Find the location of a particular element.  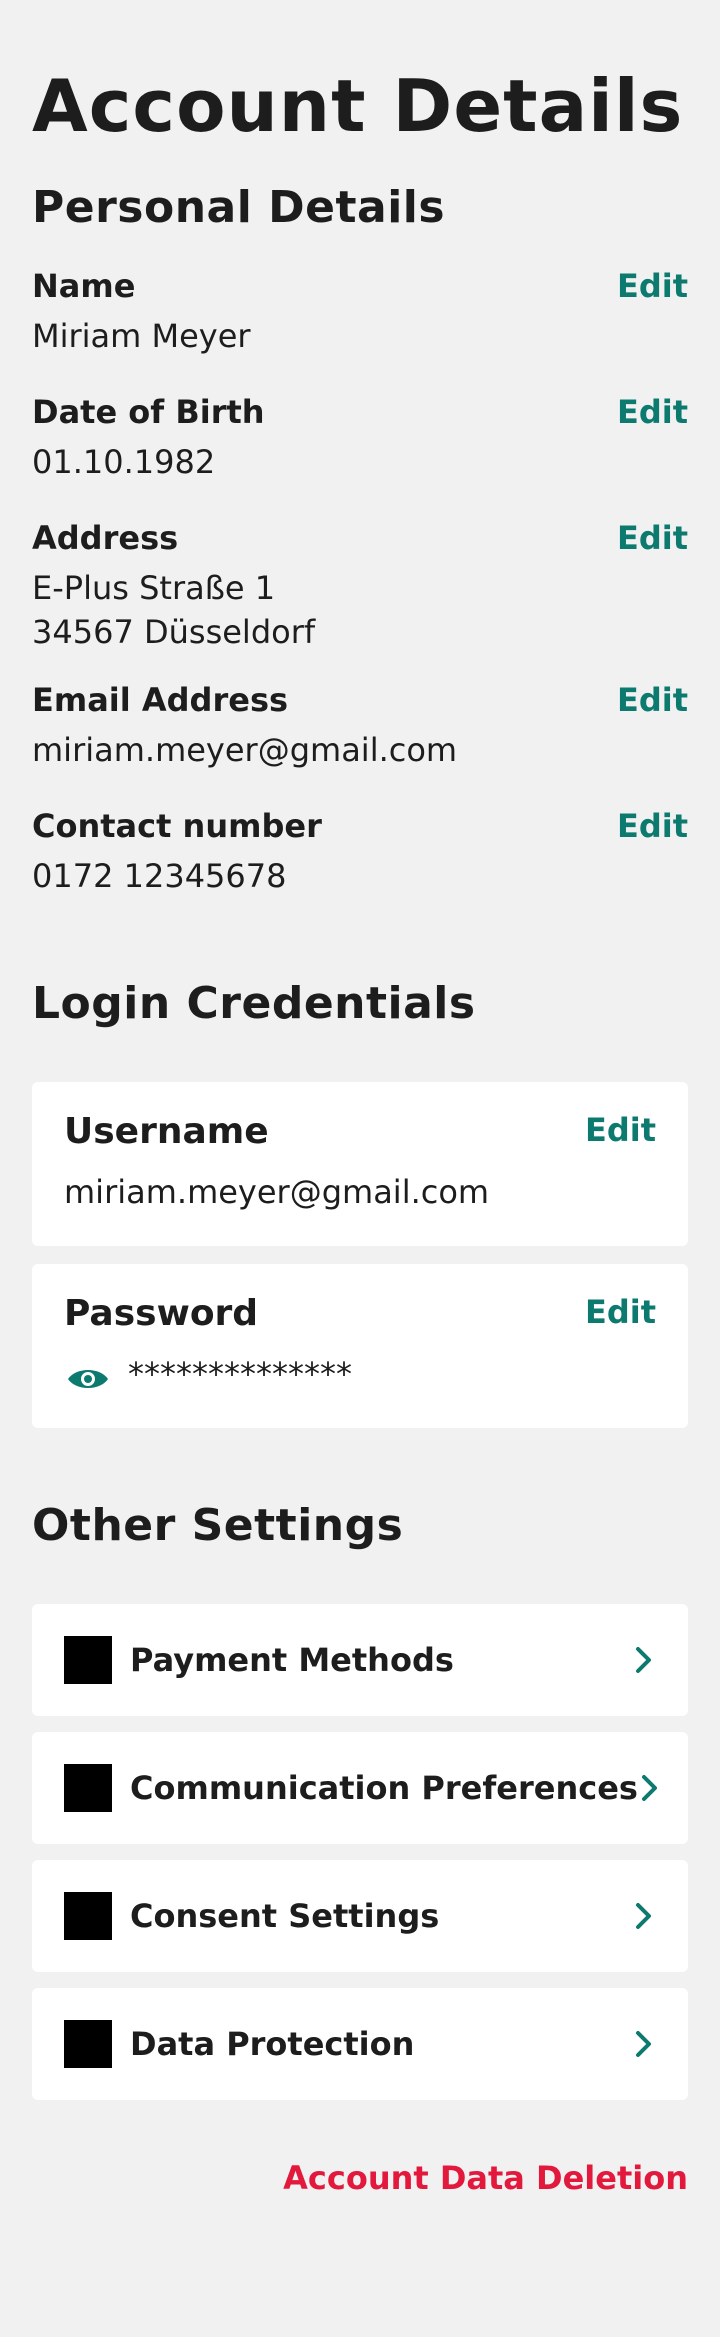

edit-name-link: Edit is located at coordinates (652, 286).